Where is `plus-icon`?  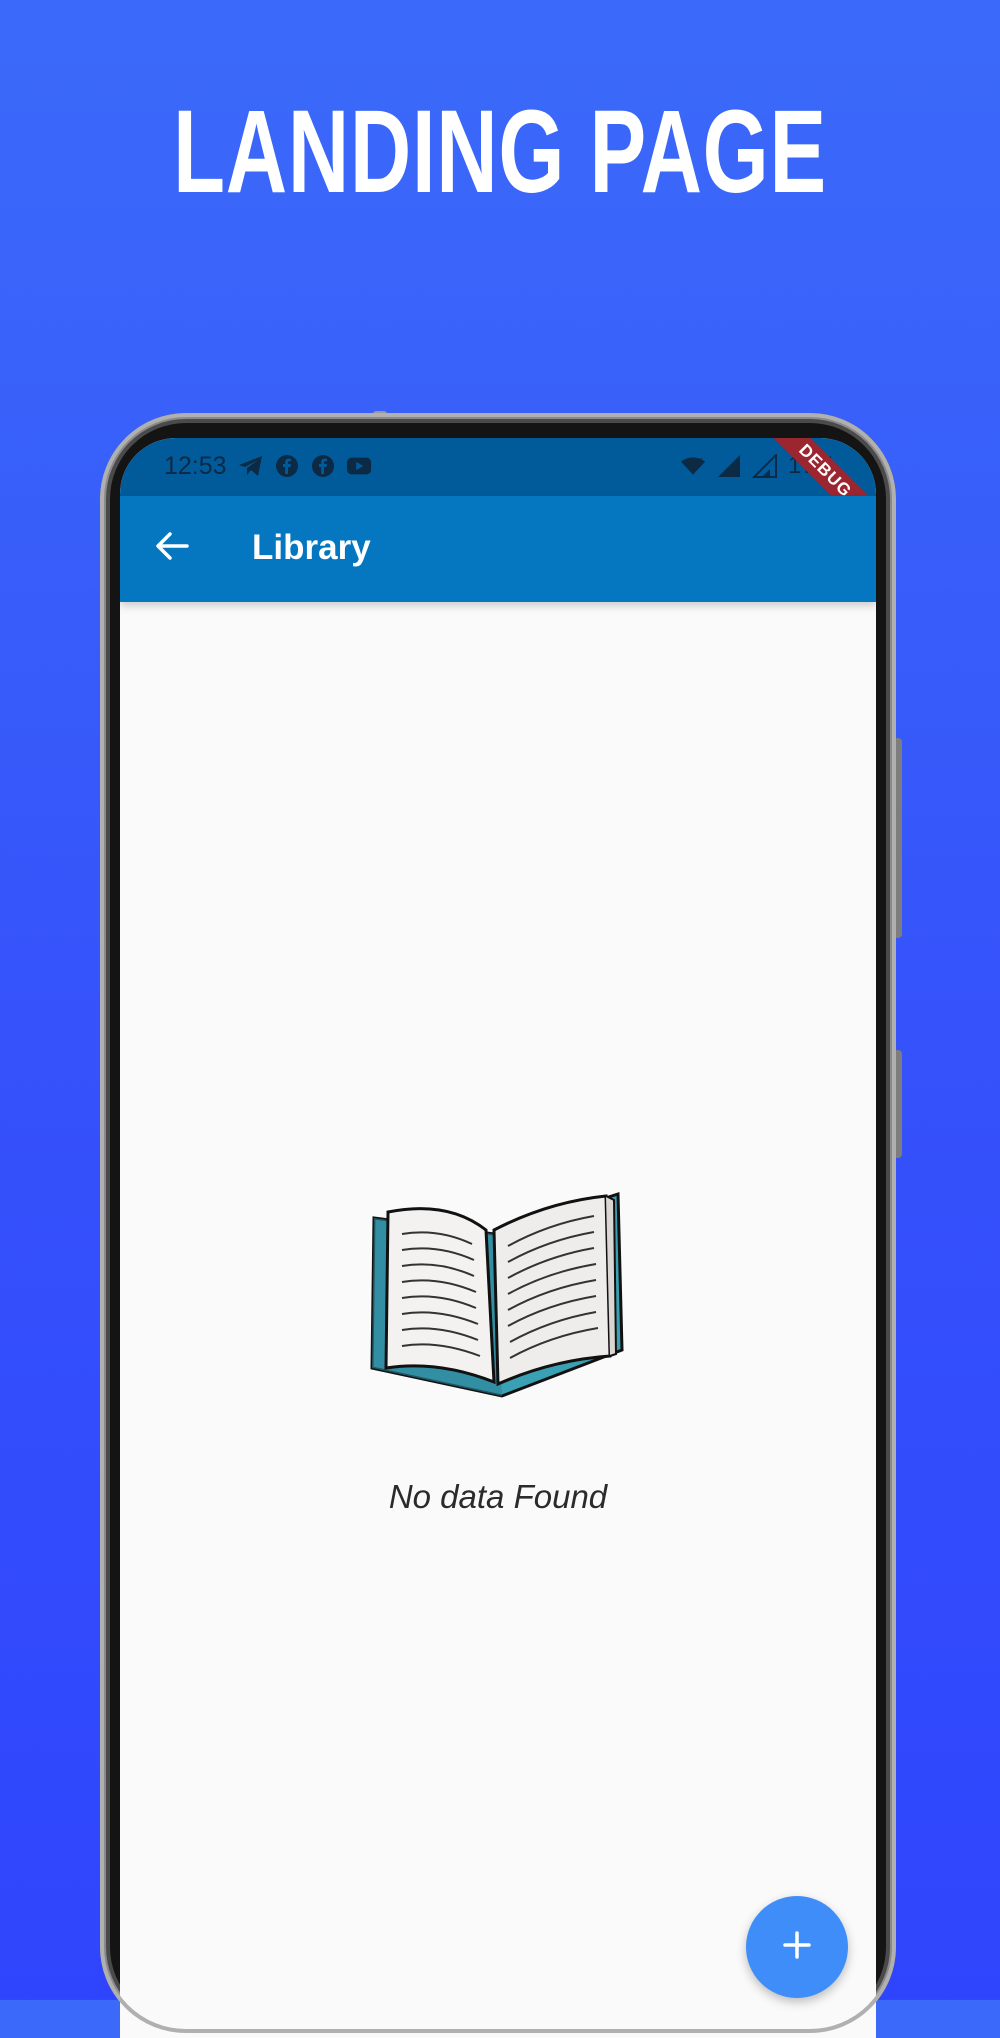 plus-icon is located at coordinates (797, 1947).